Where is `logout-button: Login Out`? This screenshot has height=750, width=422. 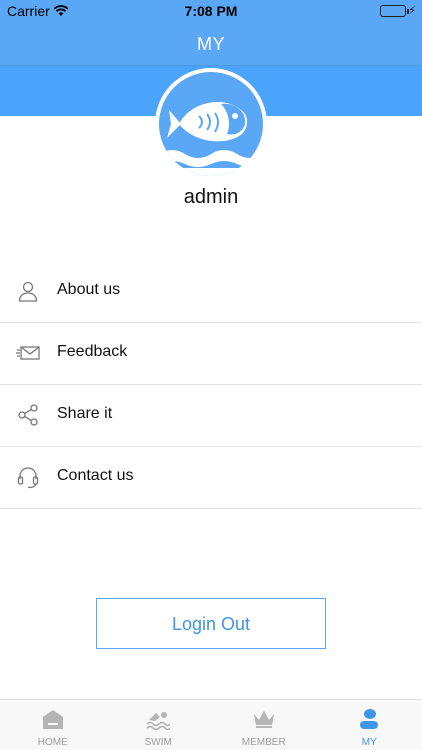 logout-button: Login Out is located at coordinates (211, 623).